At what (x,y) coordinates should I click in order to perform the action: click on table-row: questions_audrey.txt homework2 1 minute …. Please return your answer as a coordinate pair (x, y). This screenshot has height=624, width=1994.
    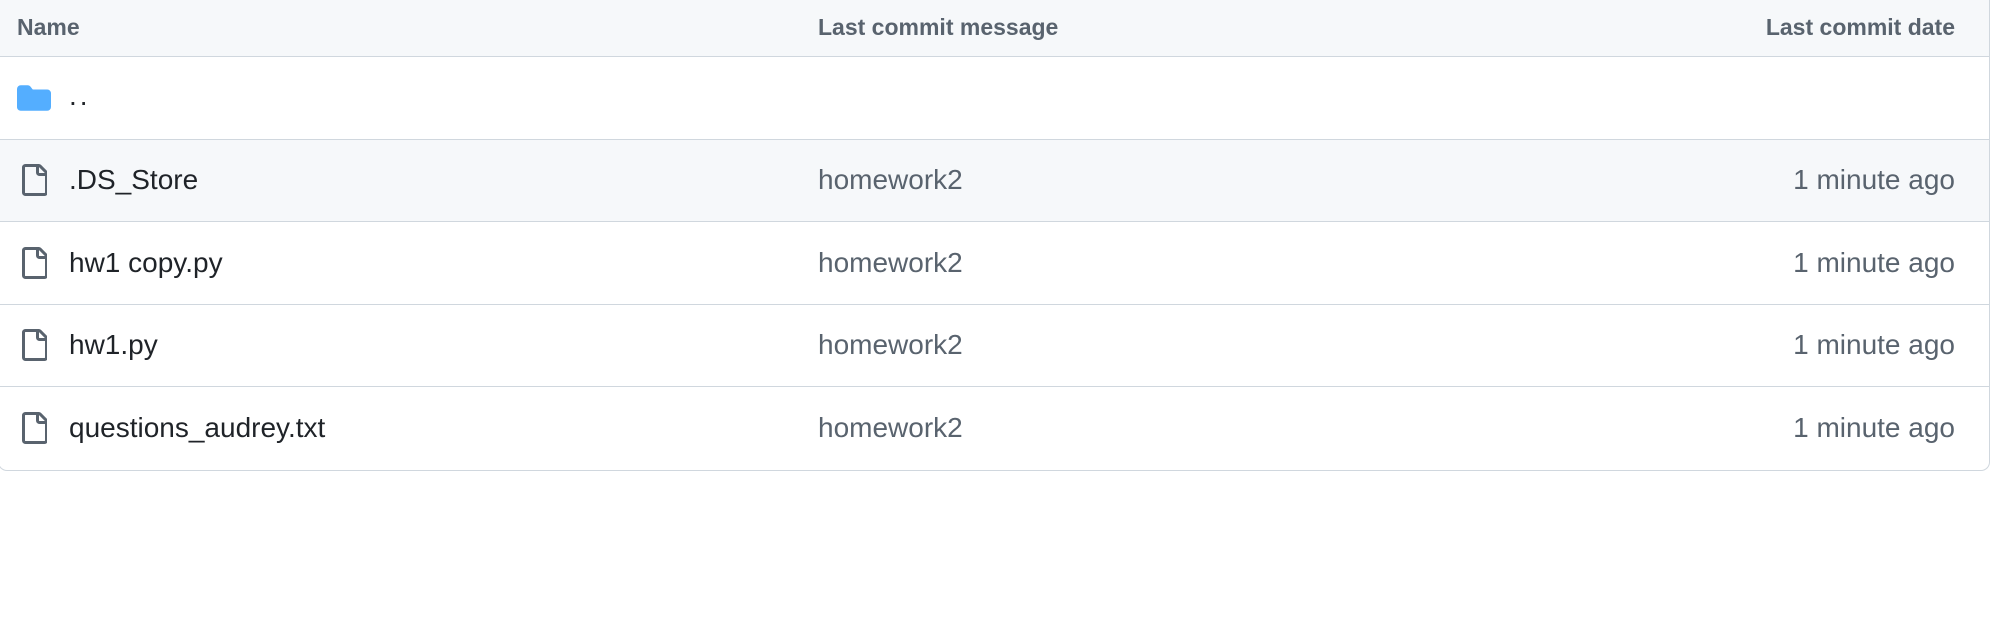
    Looking at the image, I should click on (994, 428).